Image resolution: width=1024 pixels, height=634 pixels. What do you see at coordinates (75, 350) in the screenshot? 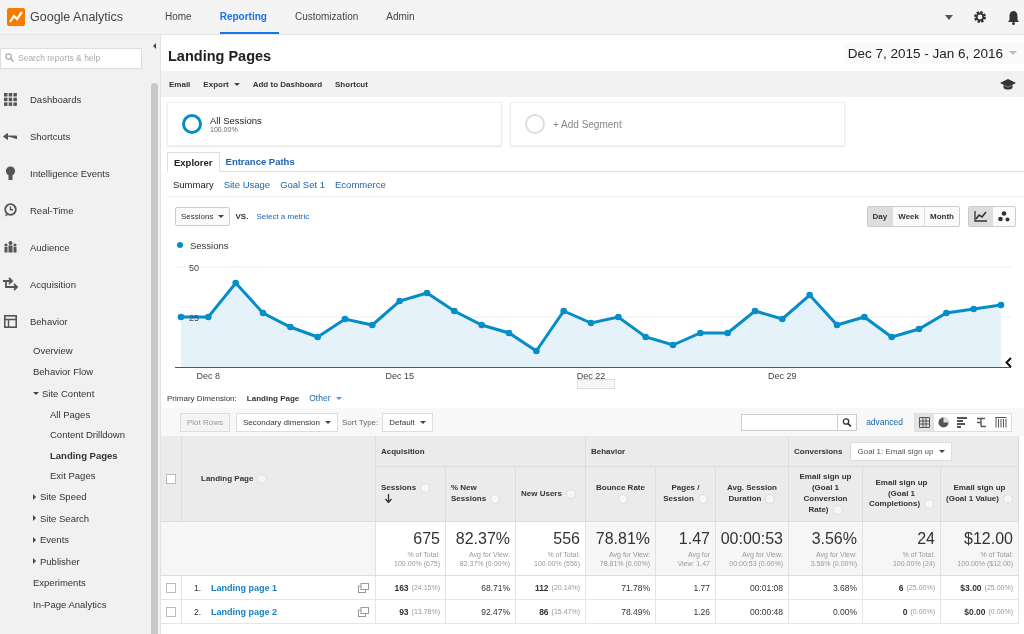
I see `sidebar-item: Overview` at bounding box center [75, 350].